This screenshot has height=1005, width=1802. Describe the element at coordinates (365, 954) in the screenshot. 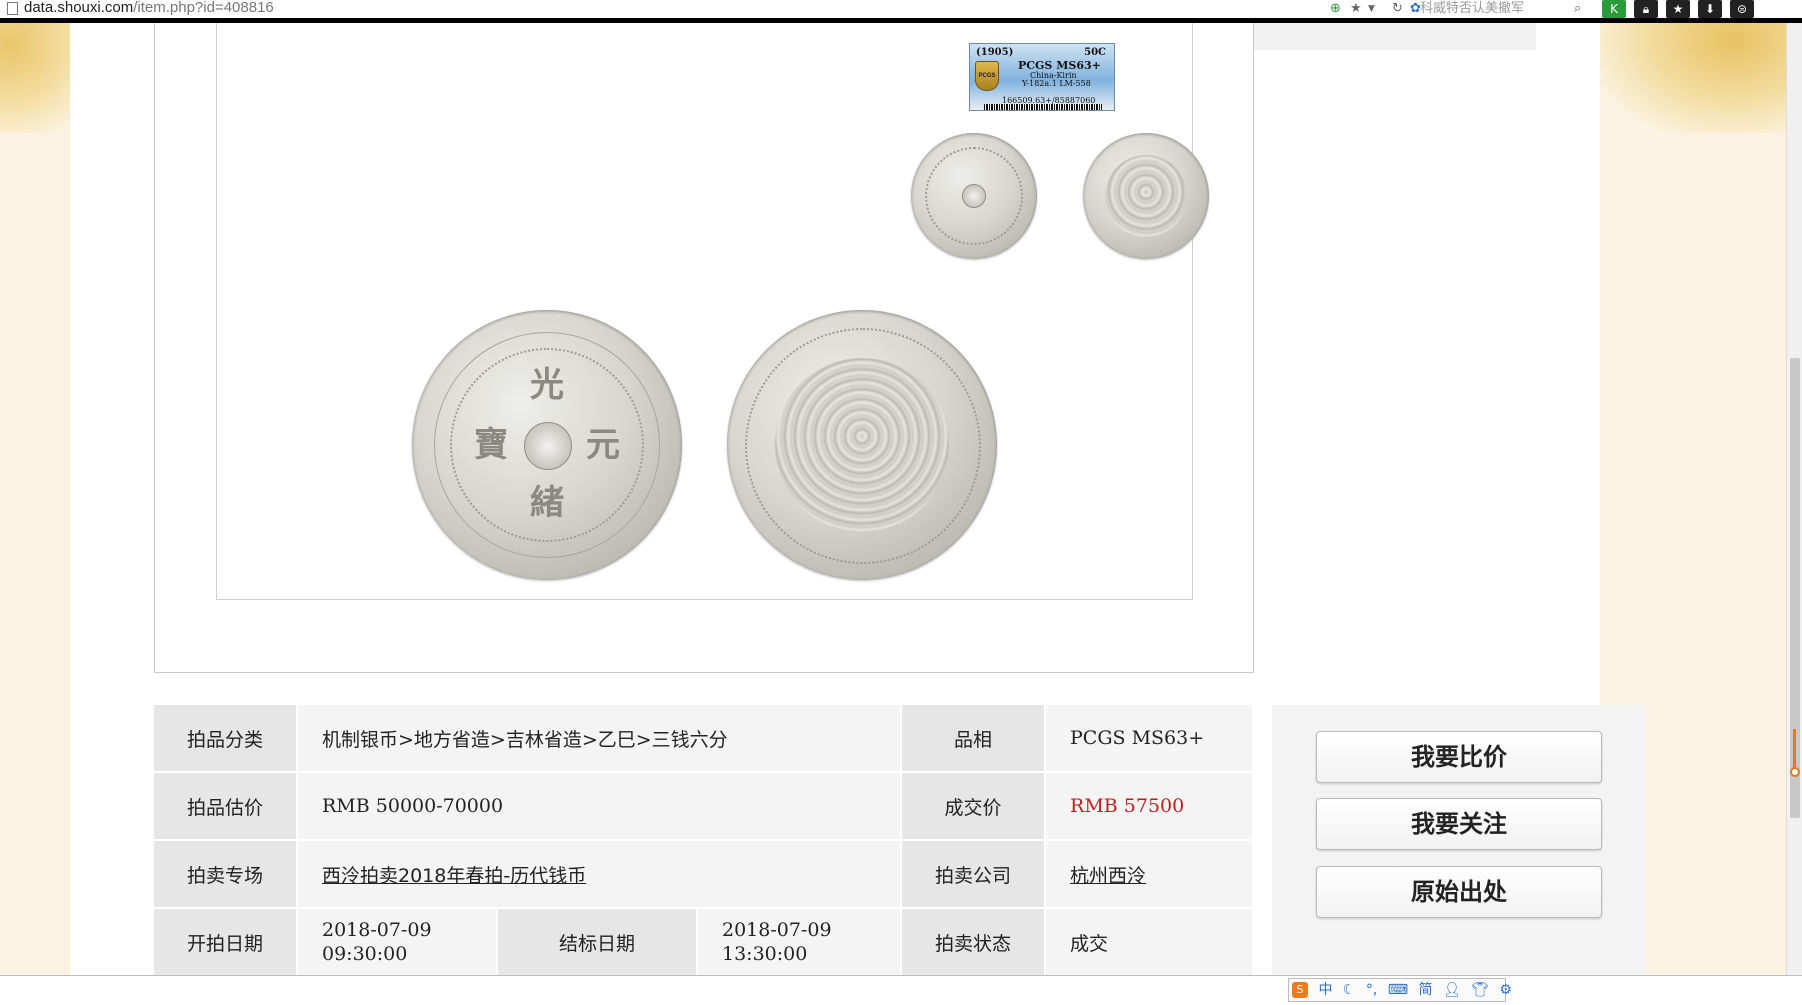

I see `start-time: 09:30:00` at that location.